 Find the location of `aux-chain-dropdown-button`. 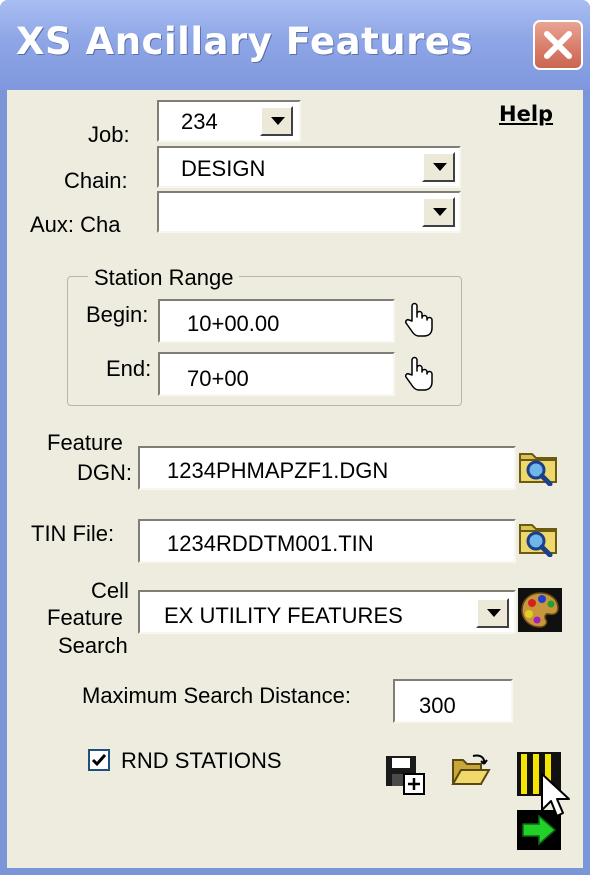

aux-chain-dropdown-button is located at coordinates (438, 212).